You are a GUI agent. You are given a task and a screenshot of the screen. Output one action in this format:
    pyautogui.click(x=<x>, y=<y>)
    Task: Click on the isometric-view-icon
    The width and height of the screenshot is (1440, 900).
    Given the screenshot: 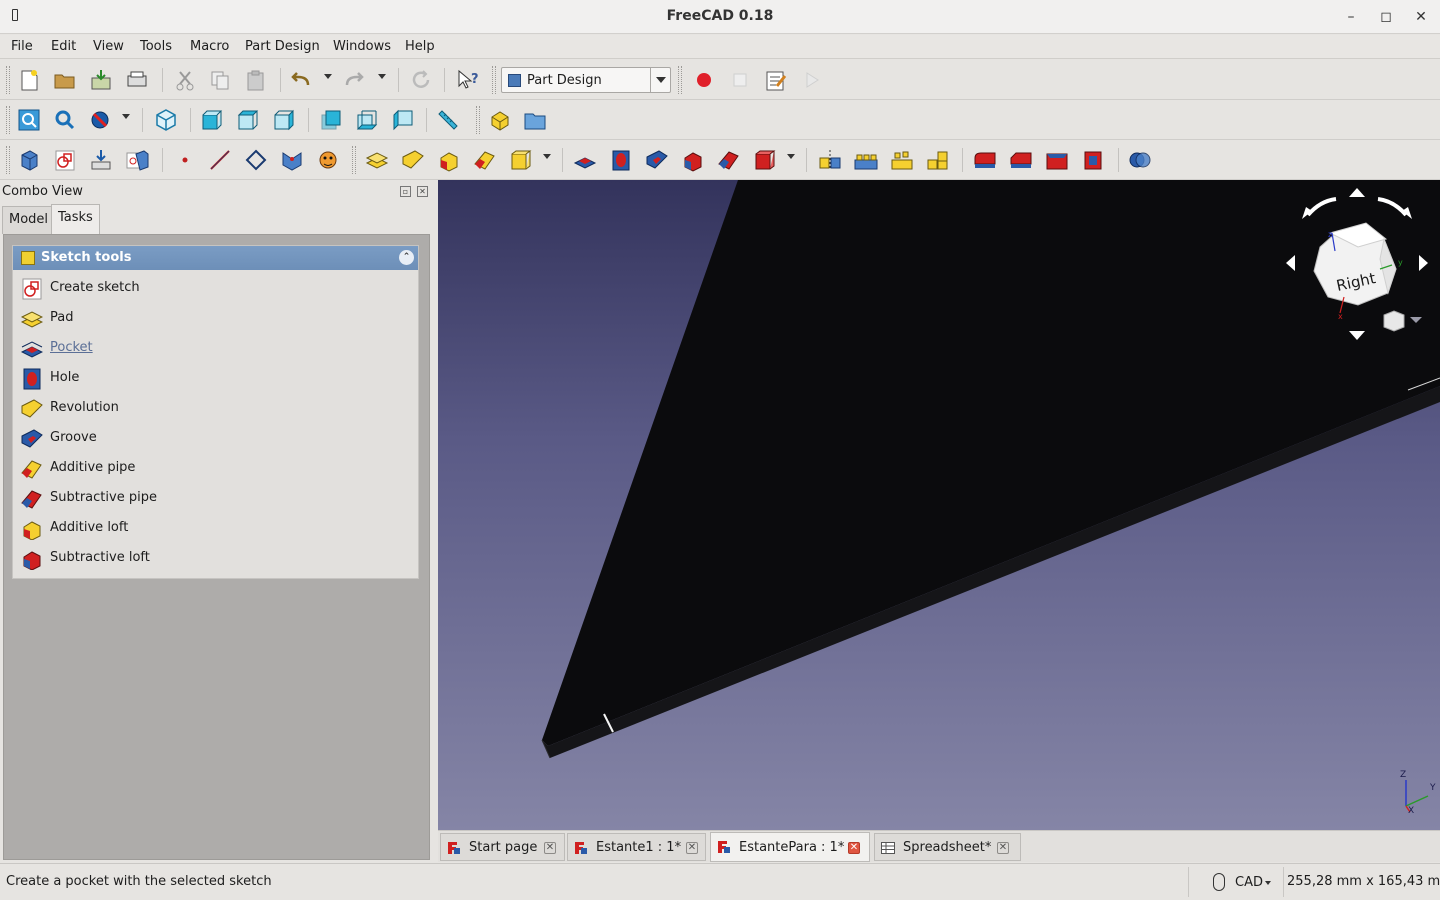 What is the action you would take?
    pyautogui.click(x=166, y=120)
    